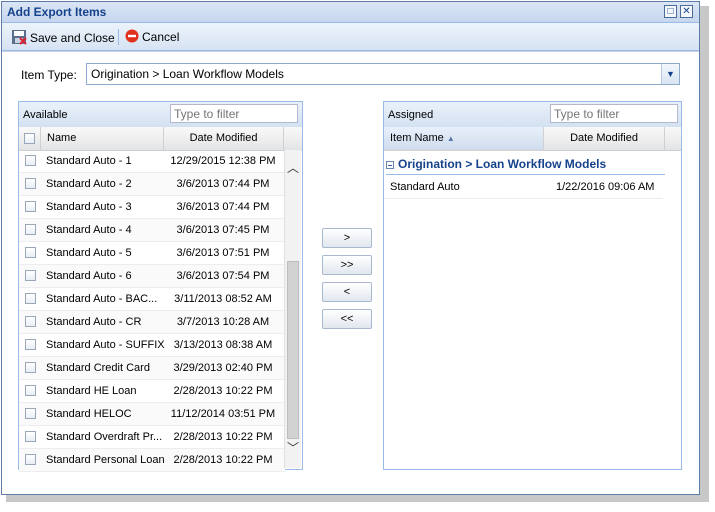  I want to click on available-title: Available, so click(45, 115).